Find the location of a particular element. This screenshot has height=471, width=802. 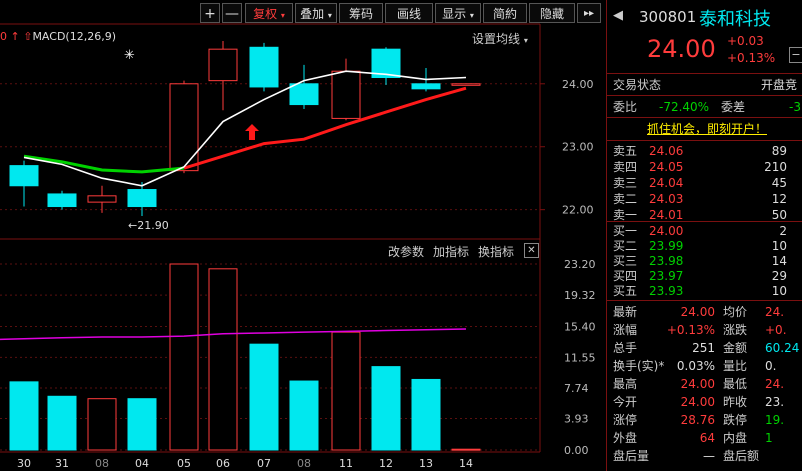

date-label: 31 is located at coordinates (62, 463).